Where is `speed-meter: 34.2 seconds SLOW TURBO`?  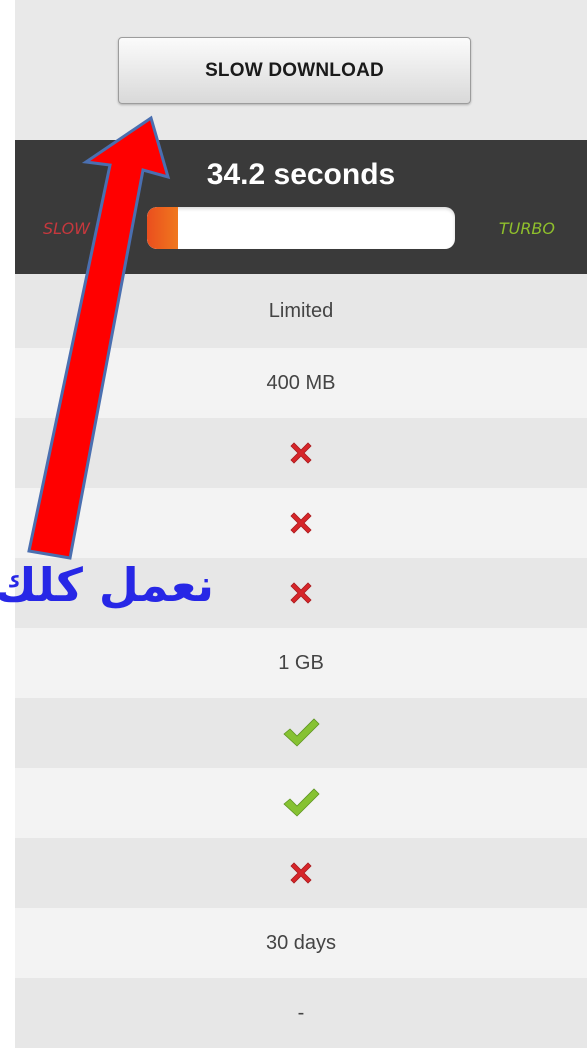 speed-meter: 34.2 seconds SLOW TURBO is located at coordinates (301, 207).